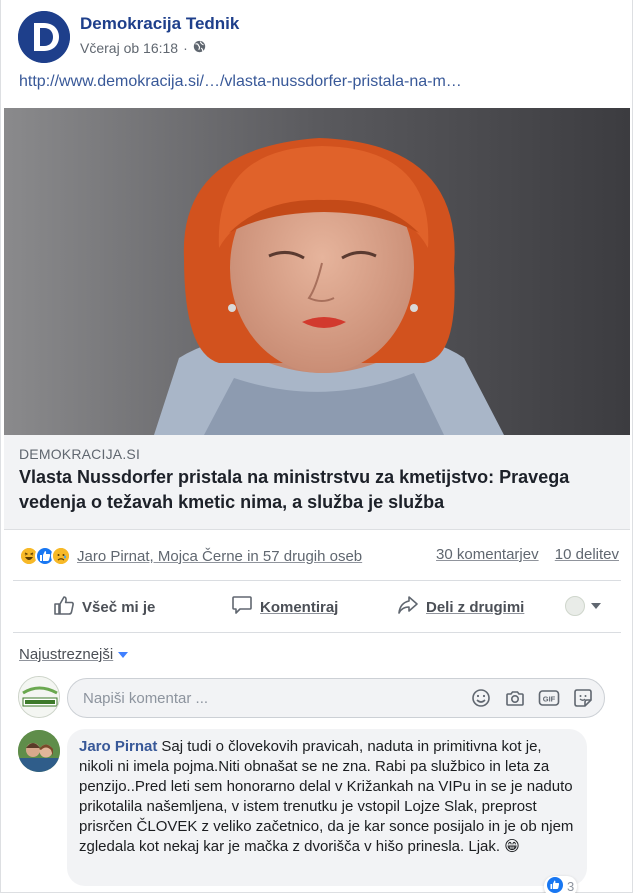 Image resolution: width=633 pixels, height=893 pixels. What do you see at coordinates (268, 698) in the screenshot?
I see `comment-input` at bounding box center [268, 698].